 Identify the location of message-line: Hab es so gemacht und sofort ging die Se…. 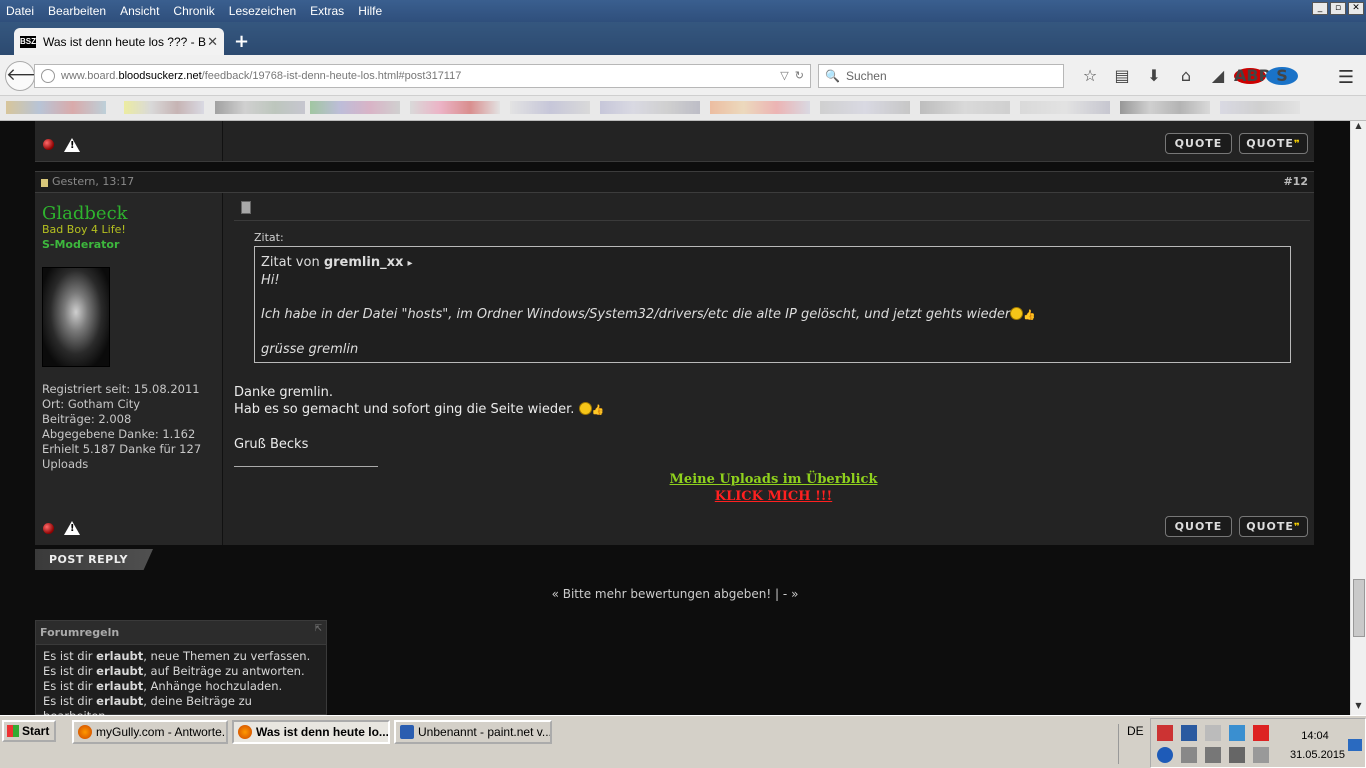
(404, 409).